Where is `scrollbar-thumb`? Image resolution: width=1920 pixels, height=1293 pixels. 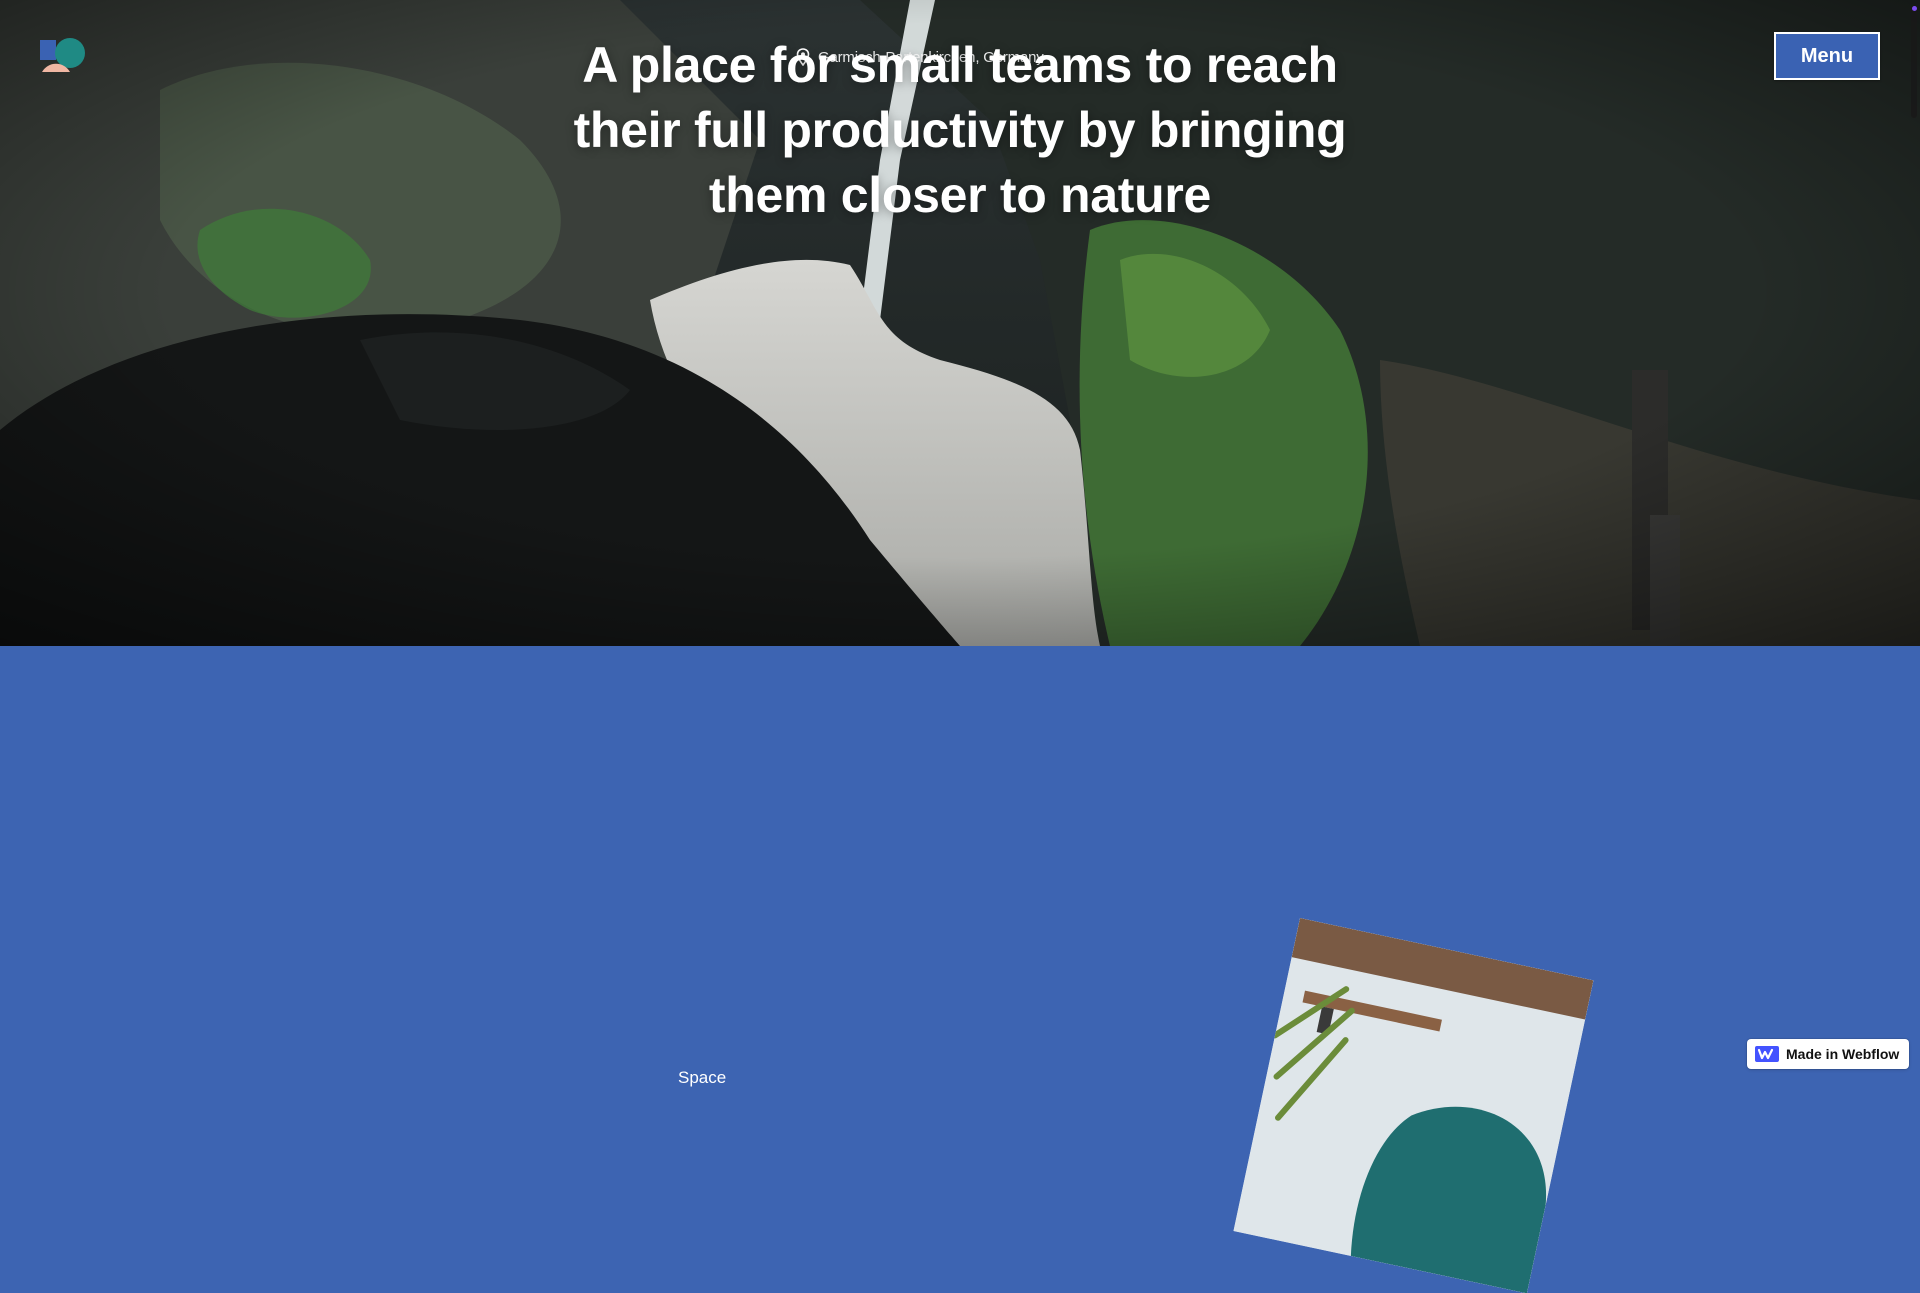
scrollbar-thumb is located at coordinates (1914, 62).